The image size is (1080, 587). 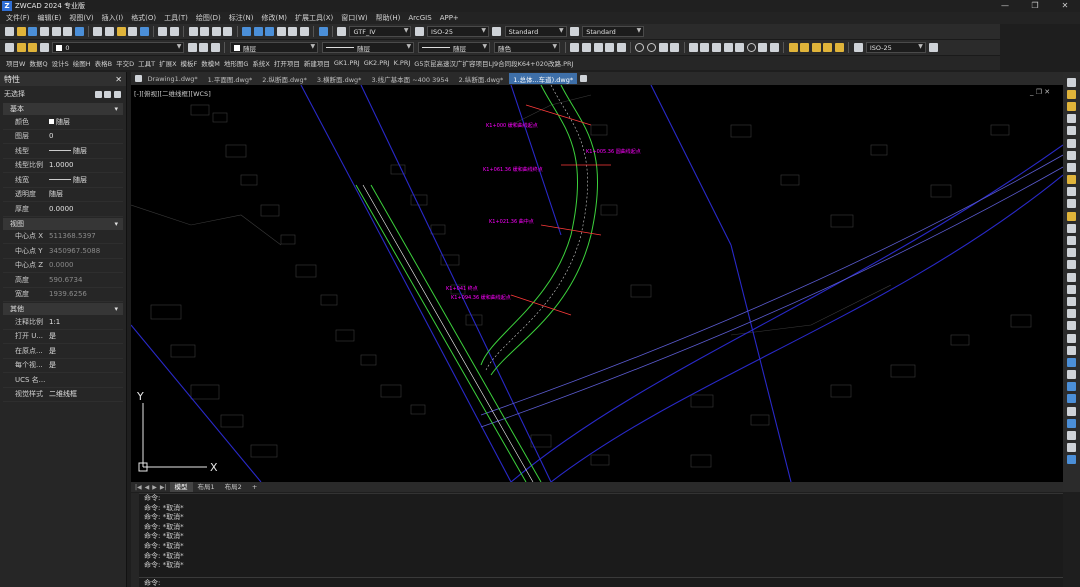 I want to click on calculator-icon, so click(x=304, y=31).